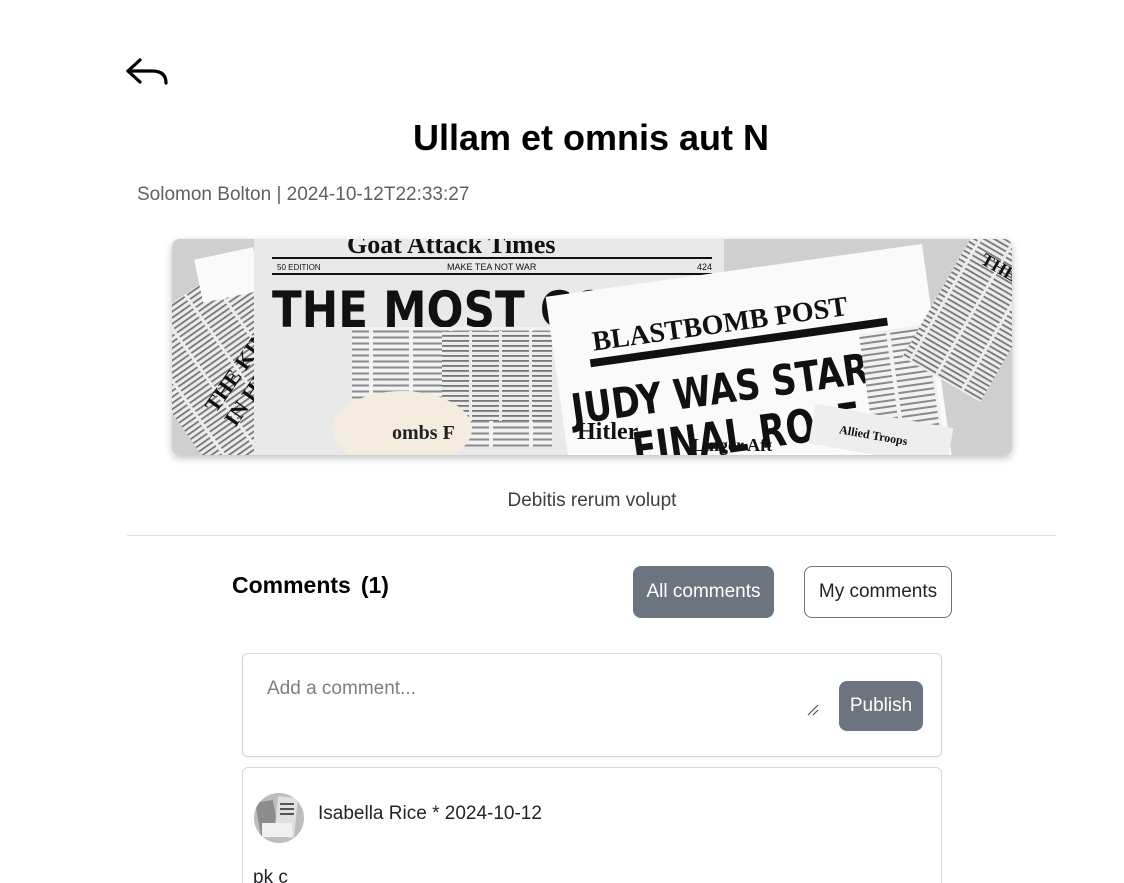 The image size is (1124, 883). I want to click on comment-text: pk c, so click(270, 875).